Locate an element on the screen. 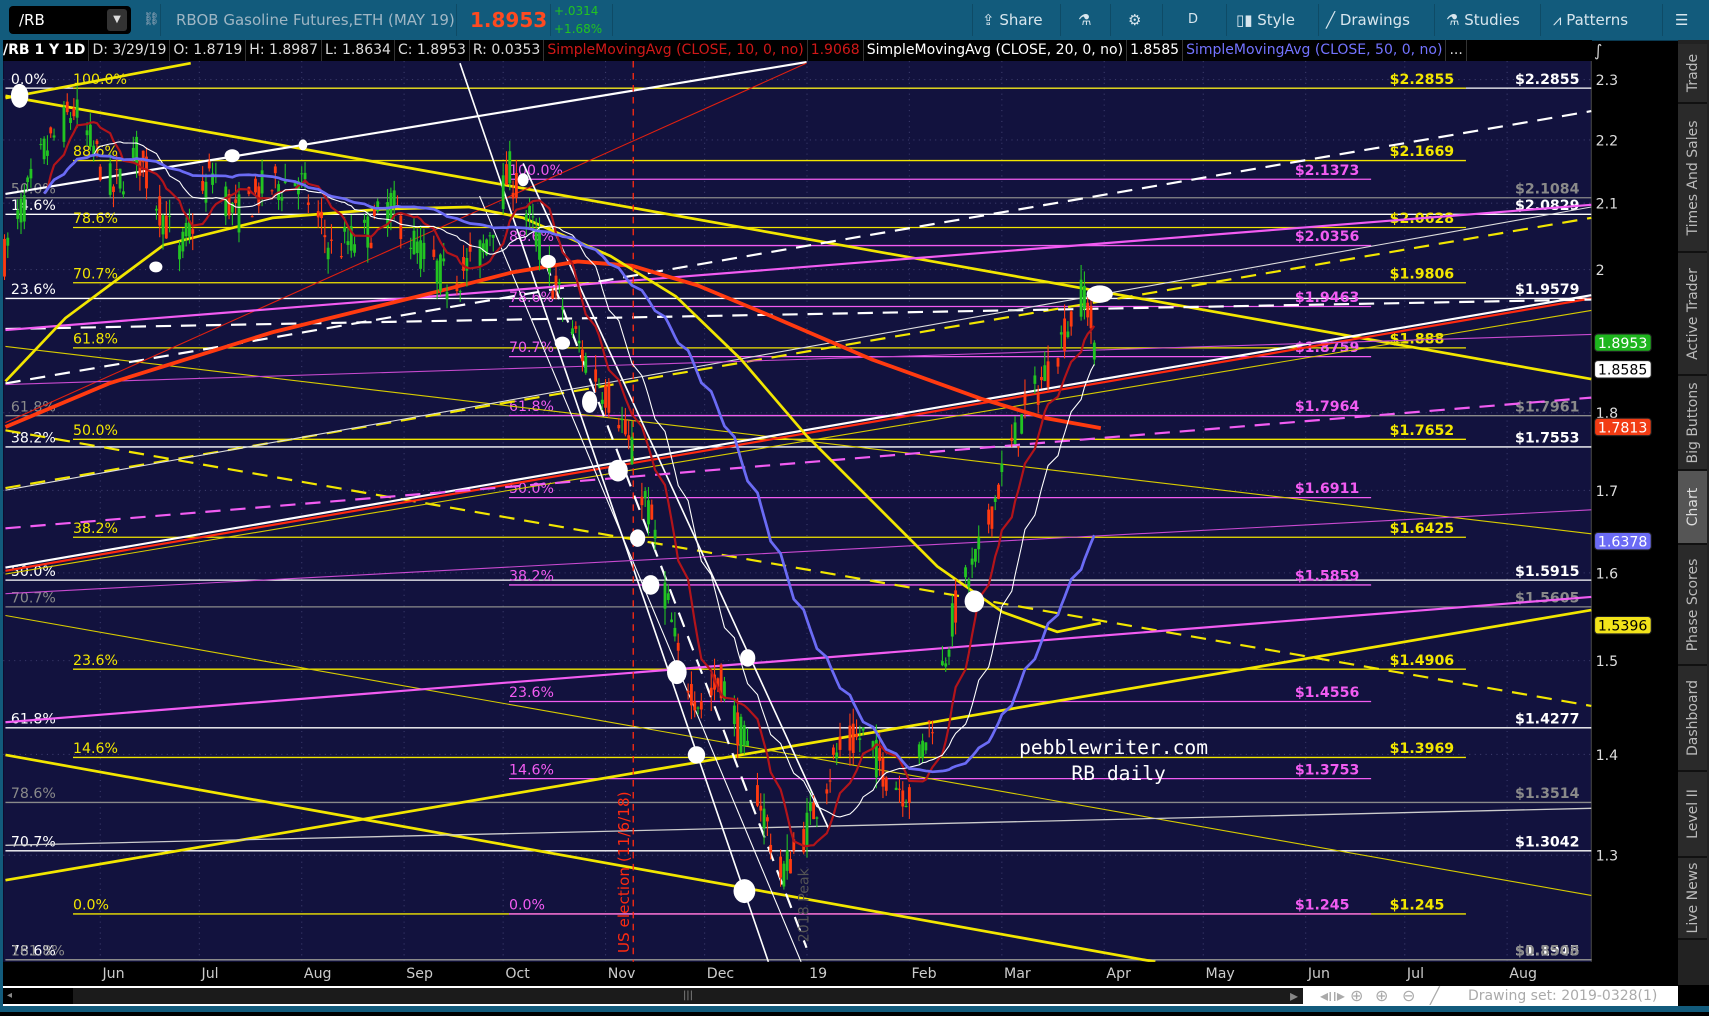 The width and height of the screenshot is (1709, 1016). time-axis is located at coordinates (797, 973).